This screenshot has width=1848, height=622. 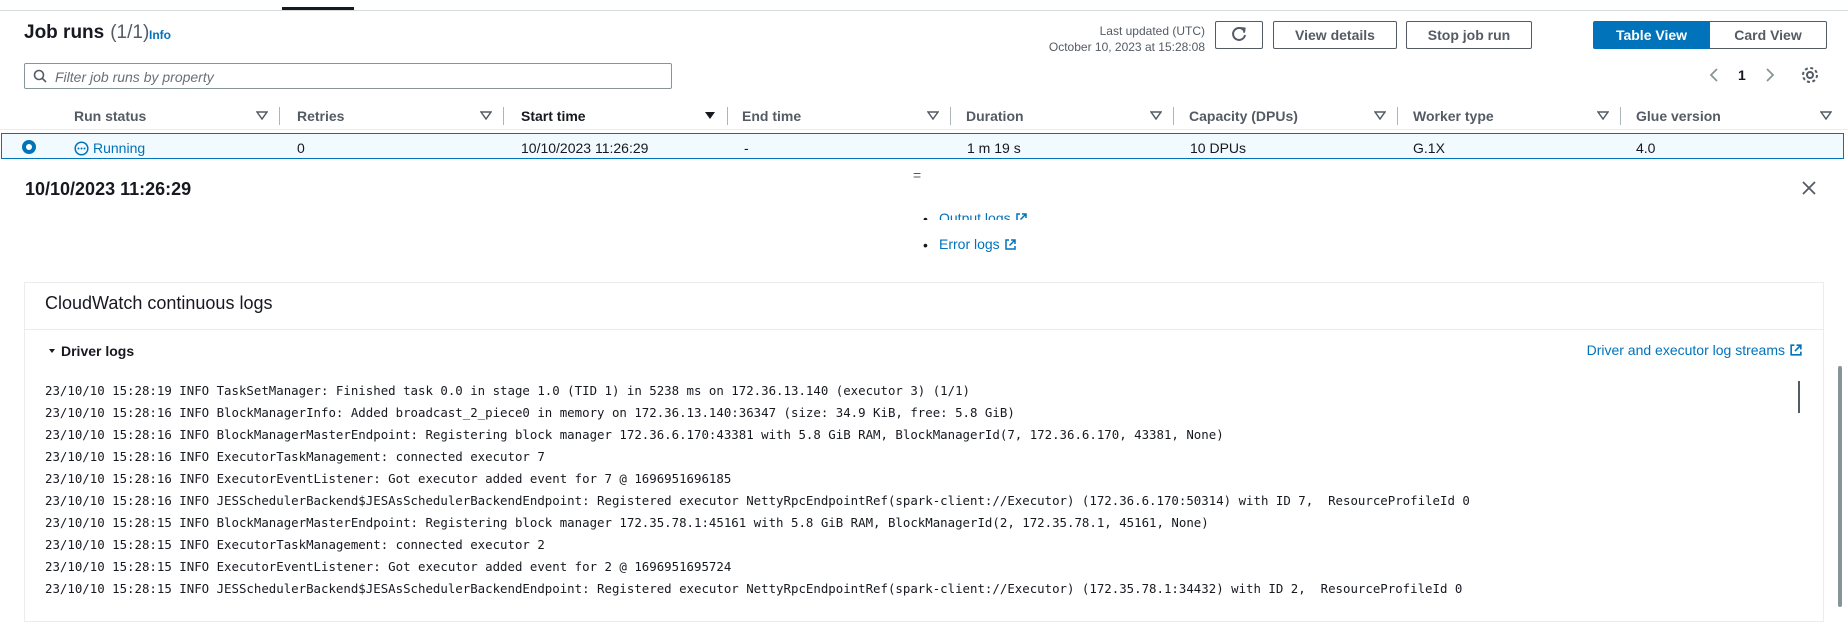 I want to click on split-panel-resize-handle: =, so click(x=917, y=175).